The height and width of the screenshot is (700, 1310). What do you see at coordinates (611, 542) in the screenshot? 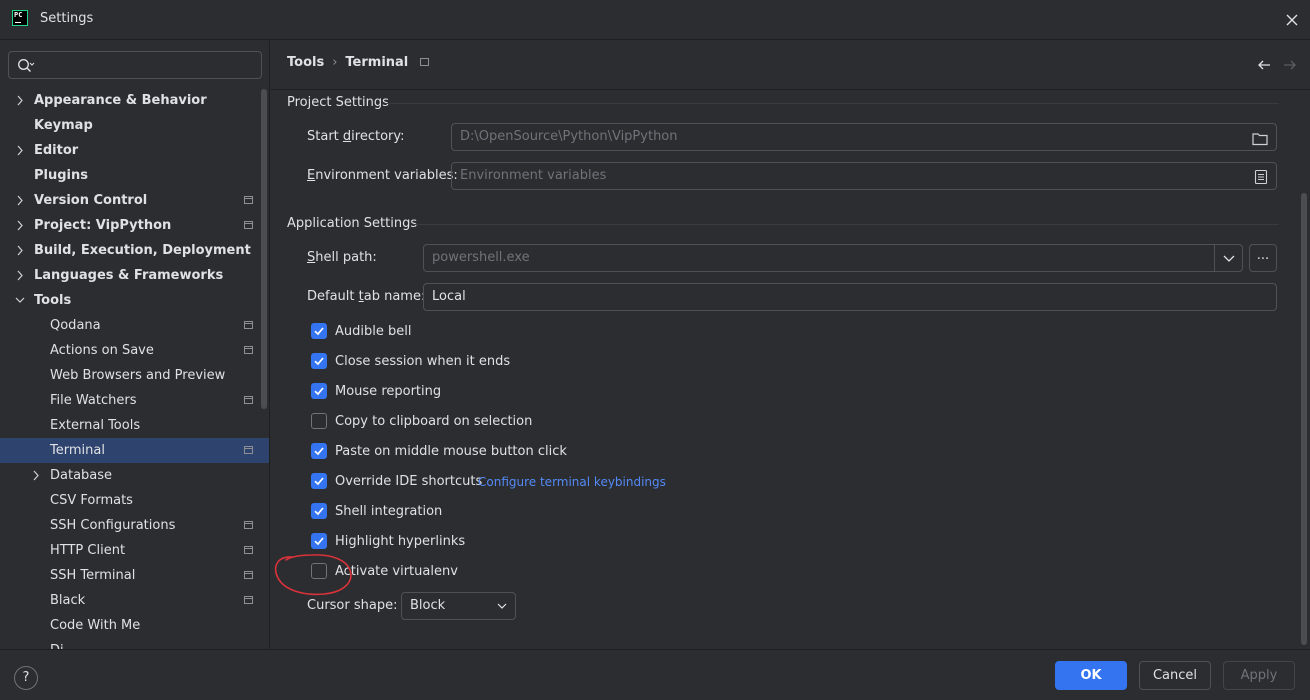
I see `checkbox-row: Highlight hyperlinks` at bounding box center [611, 542].